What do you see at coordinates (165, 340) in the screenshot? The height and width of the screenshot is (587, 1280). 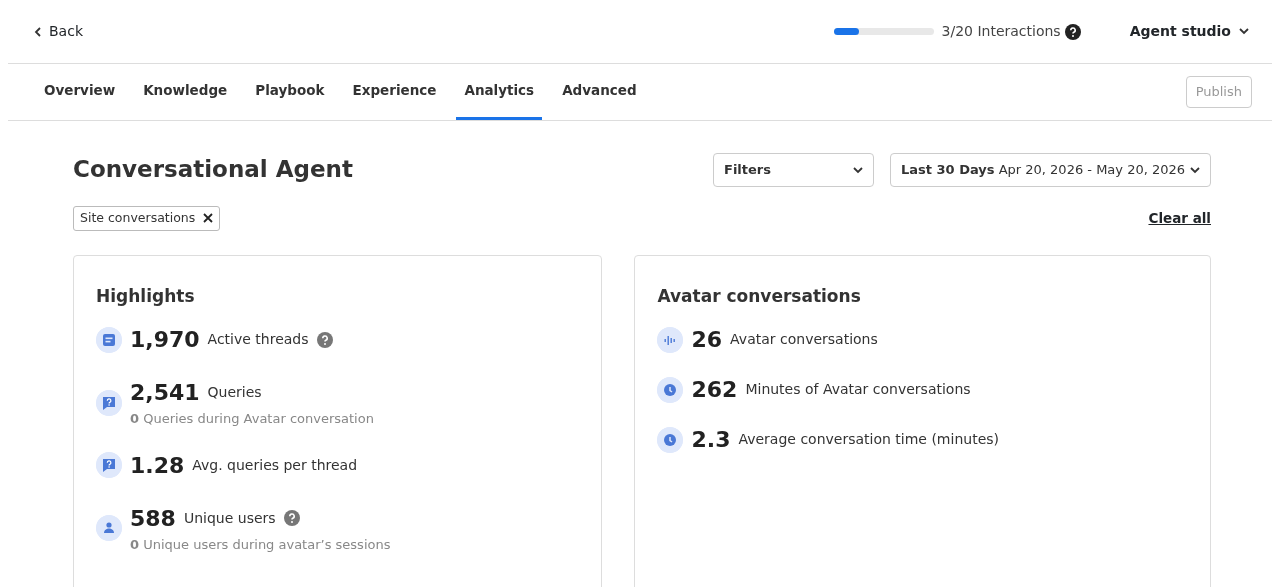 I see `metric-value: 1,970` at bounding box center [165, 340].